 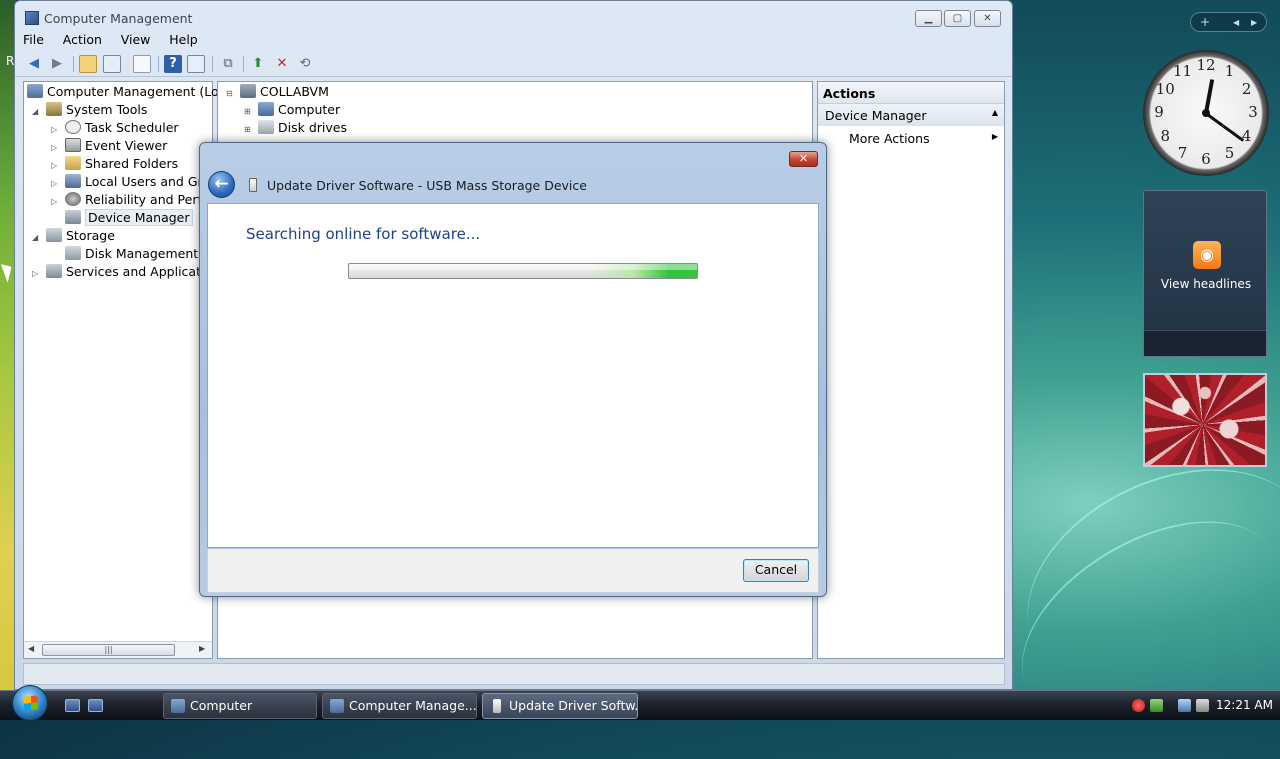 What do you see at coordinates (129, 218) in the screenshot?
I see `tree-item-device-manager: Device Manager` at bounding box center [129, 218].